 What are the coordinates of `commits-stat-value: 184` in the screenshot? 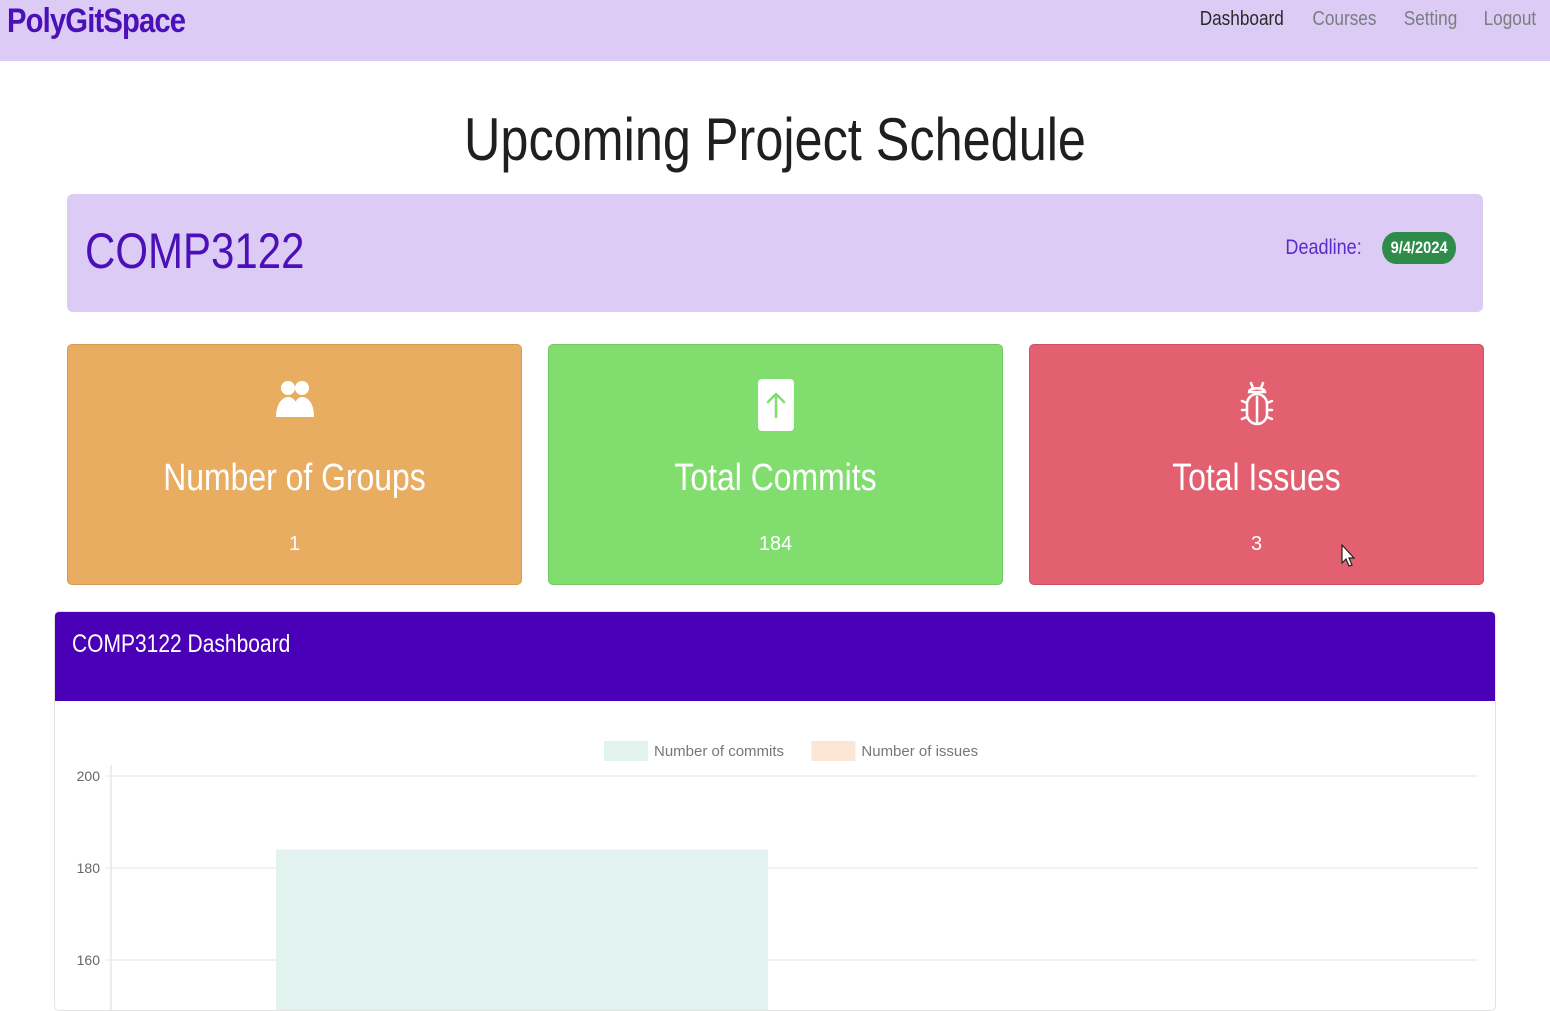 It's located at (775, 544).